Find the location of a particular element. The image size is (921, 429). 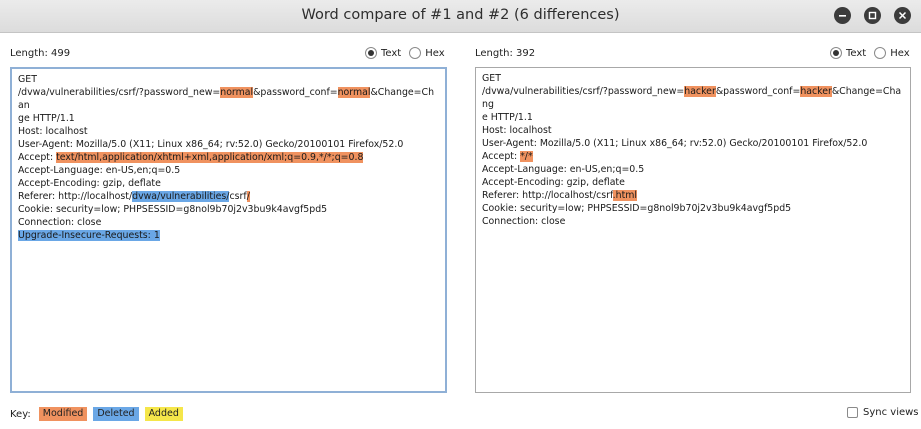

text-line: Upgrade-Insecure-Requests: 1 is located at coordinates (228, 235).